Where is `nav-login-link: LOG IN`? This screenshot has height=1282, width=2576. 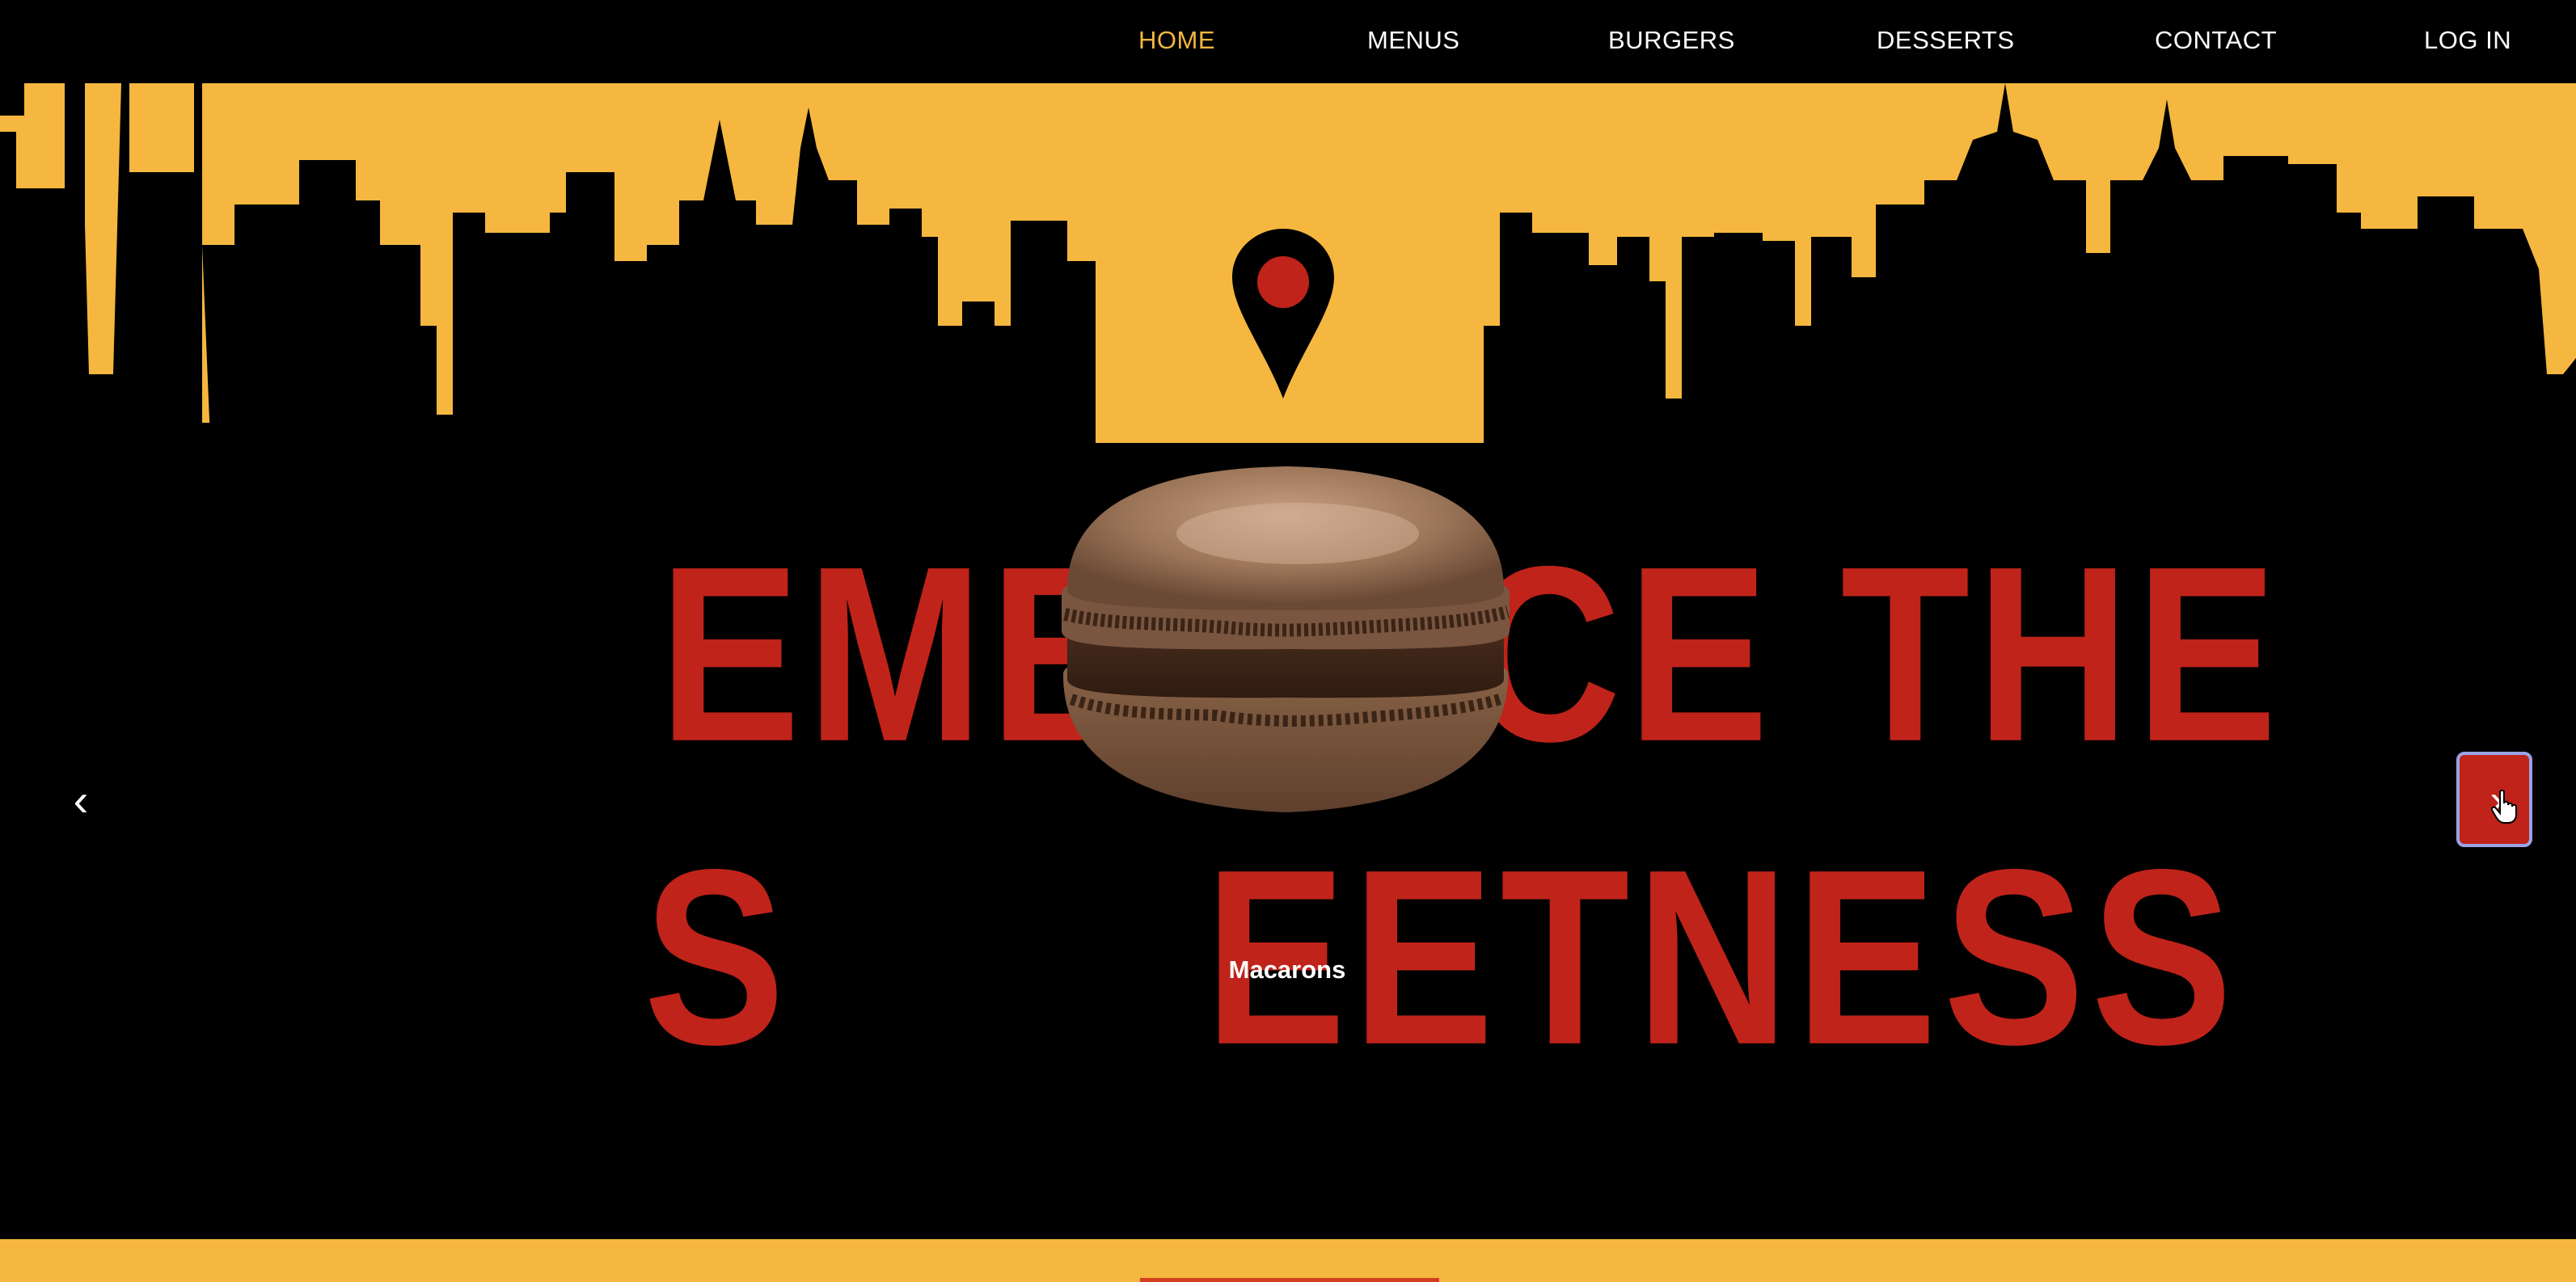 nav-login-link: LOG IN is located at coordinates (2467, 41).